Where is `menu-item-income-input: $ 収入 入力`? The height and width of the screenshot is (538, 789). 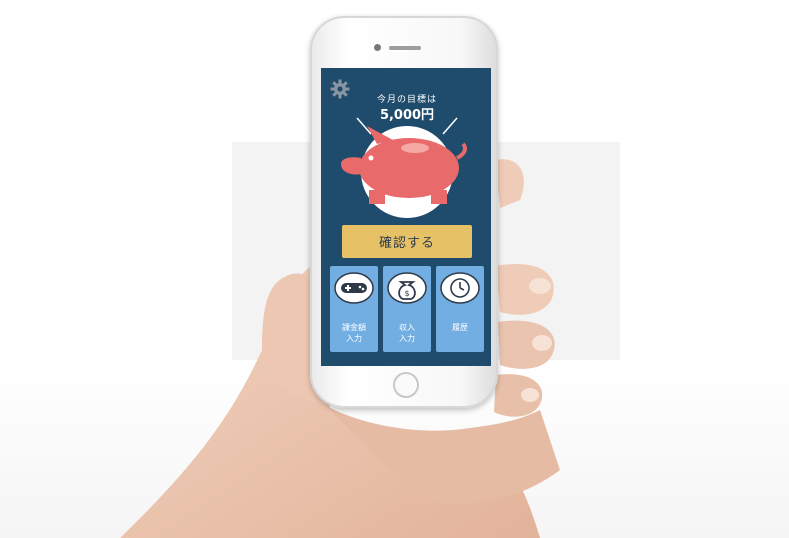
menu-item-income-input: $ 収入 入力 is located at coordinates (407, 309).